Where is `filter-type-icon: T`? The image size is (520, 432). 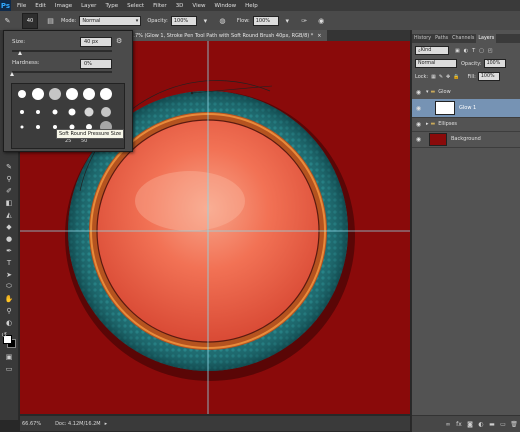 filter-type-icon: T is located at coordinates (473, 51).